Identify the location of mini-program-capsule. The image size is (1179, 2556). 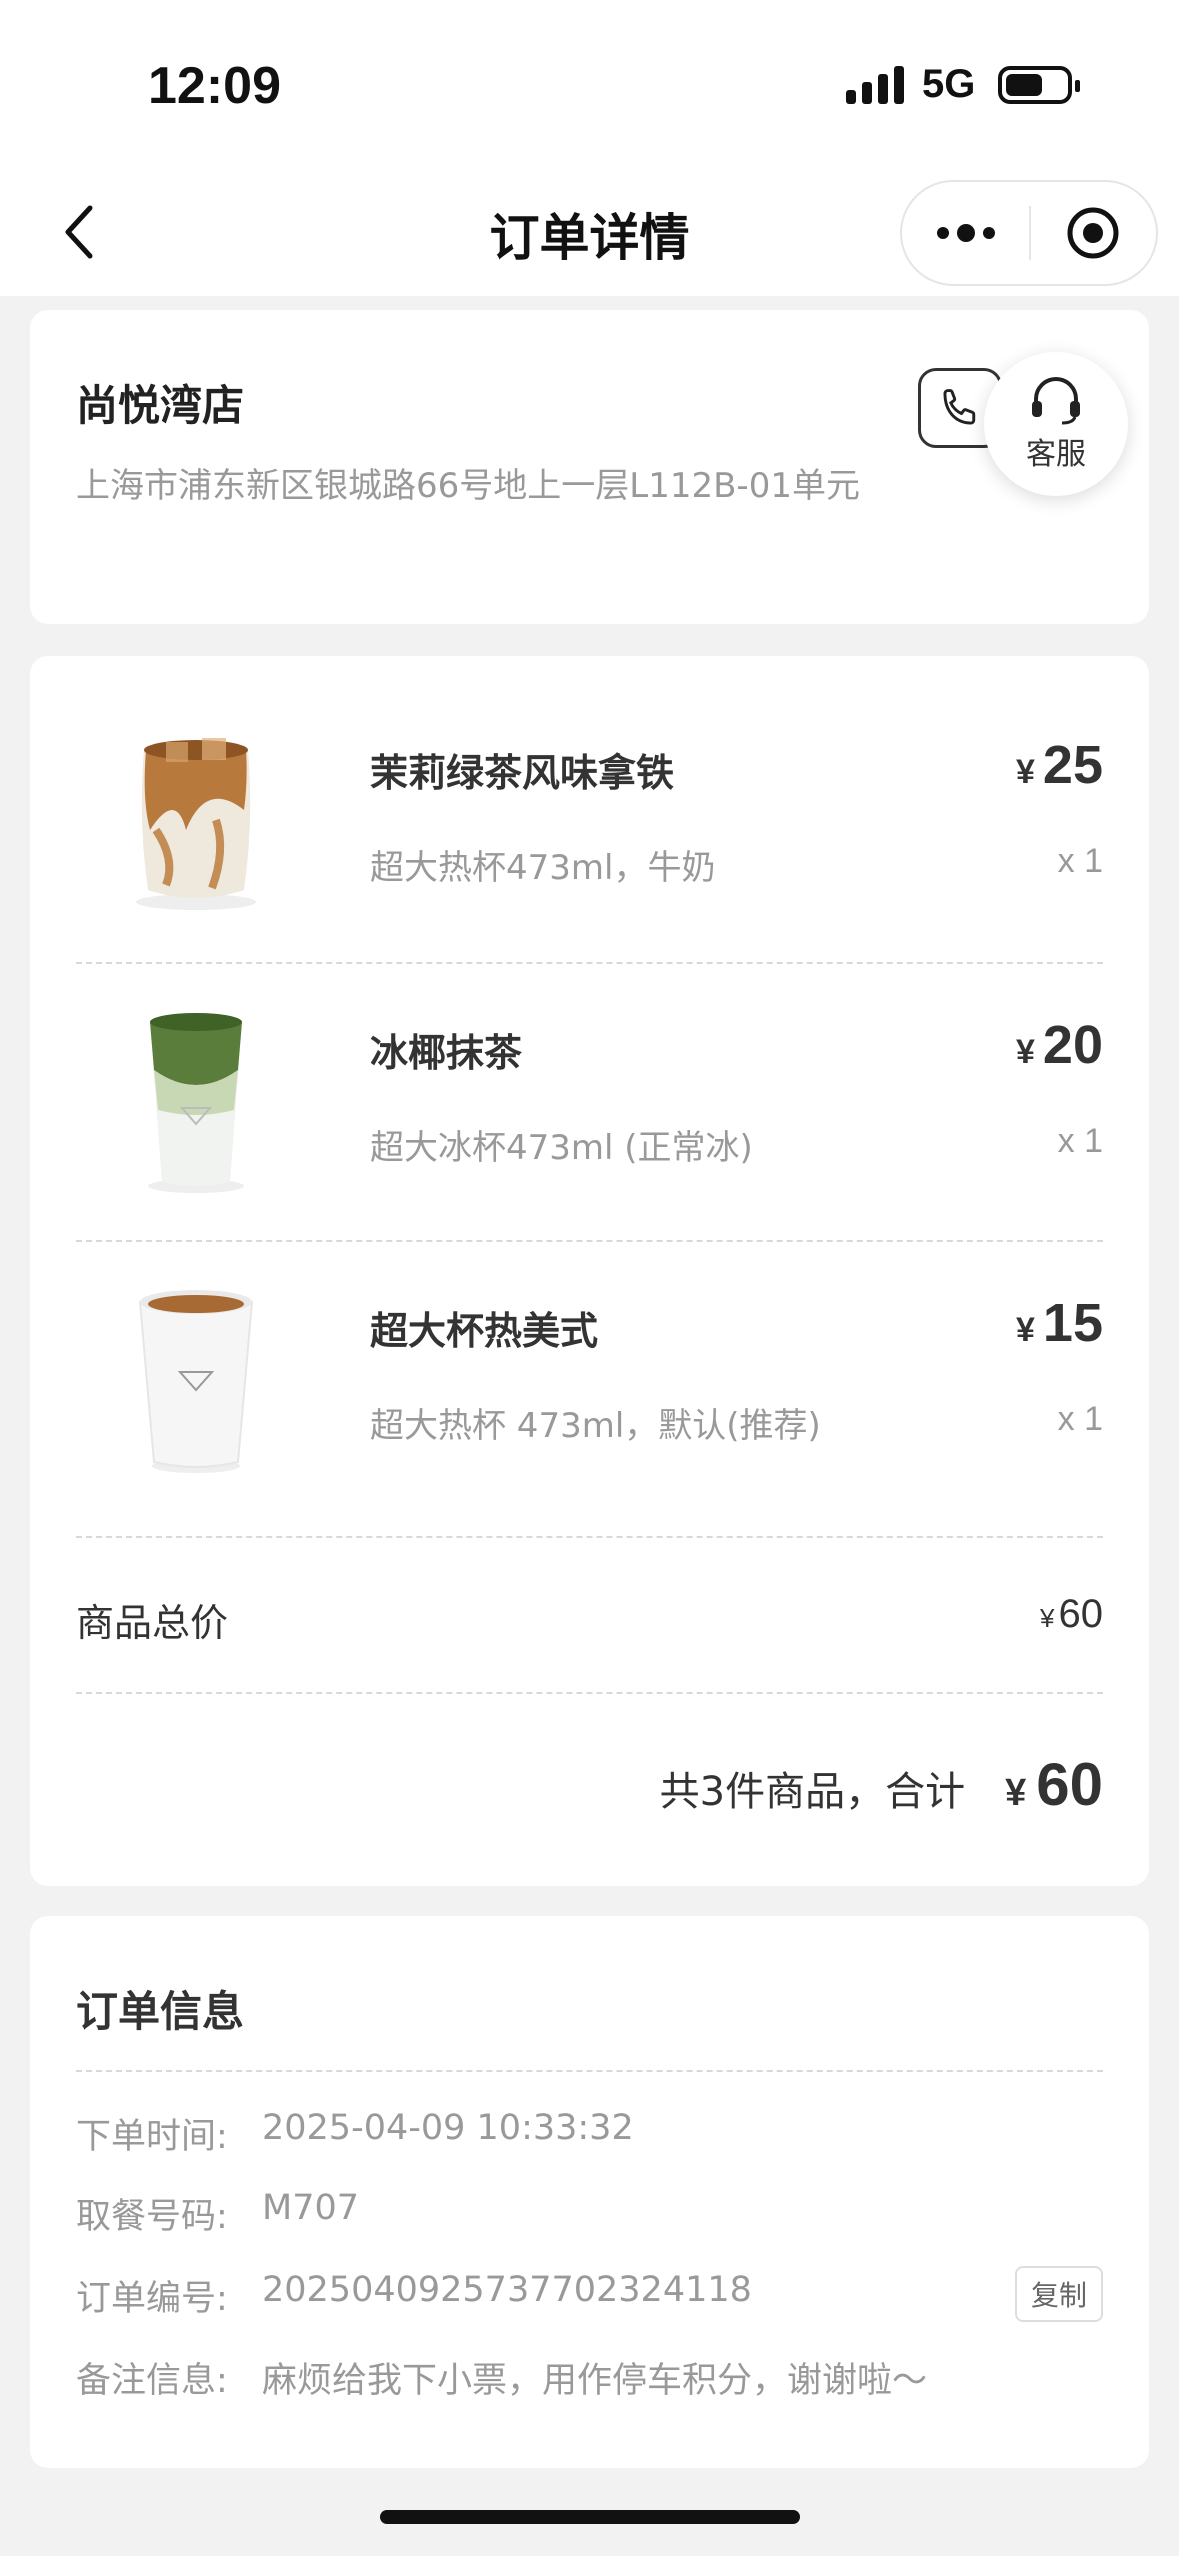
(1029, 233).